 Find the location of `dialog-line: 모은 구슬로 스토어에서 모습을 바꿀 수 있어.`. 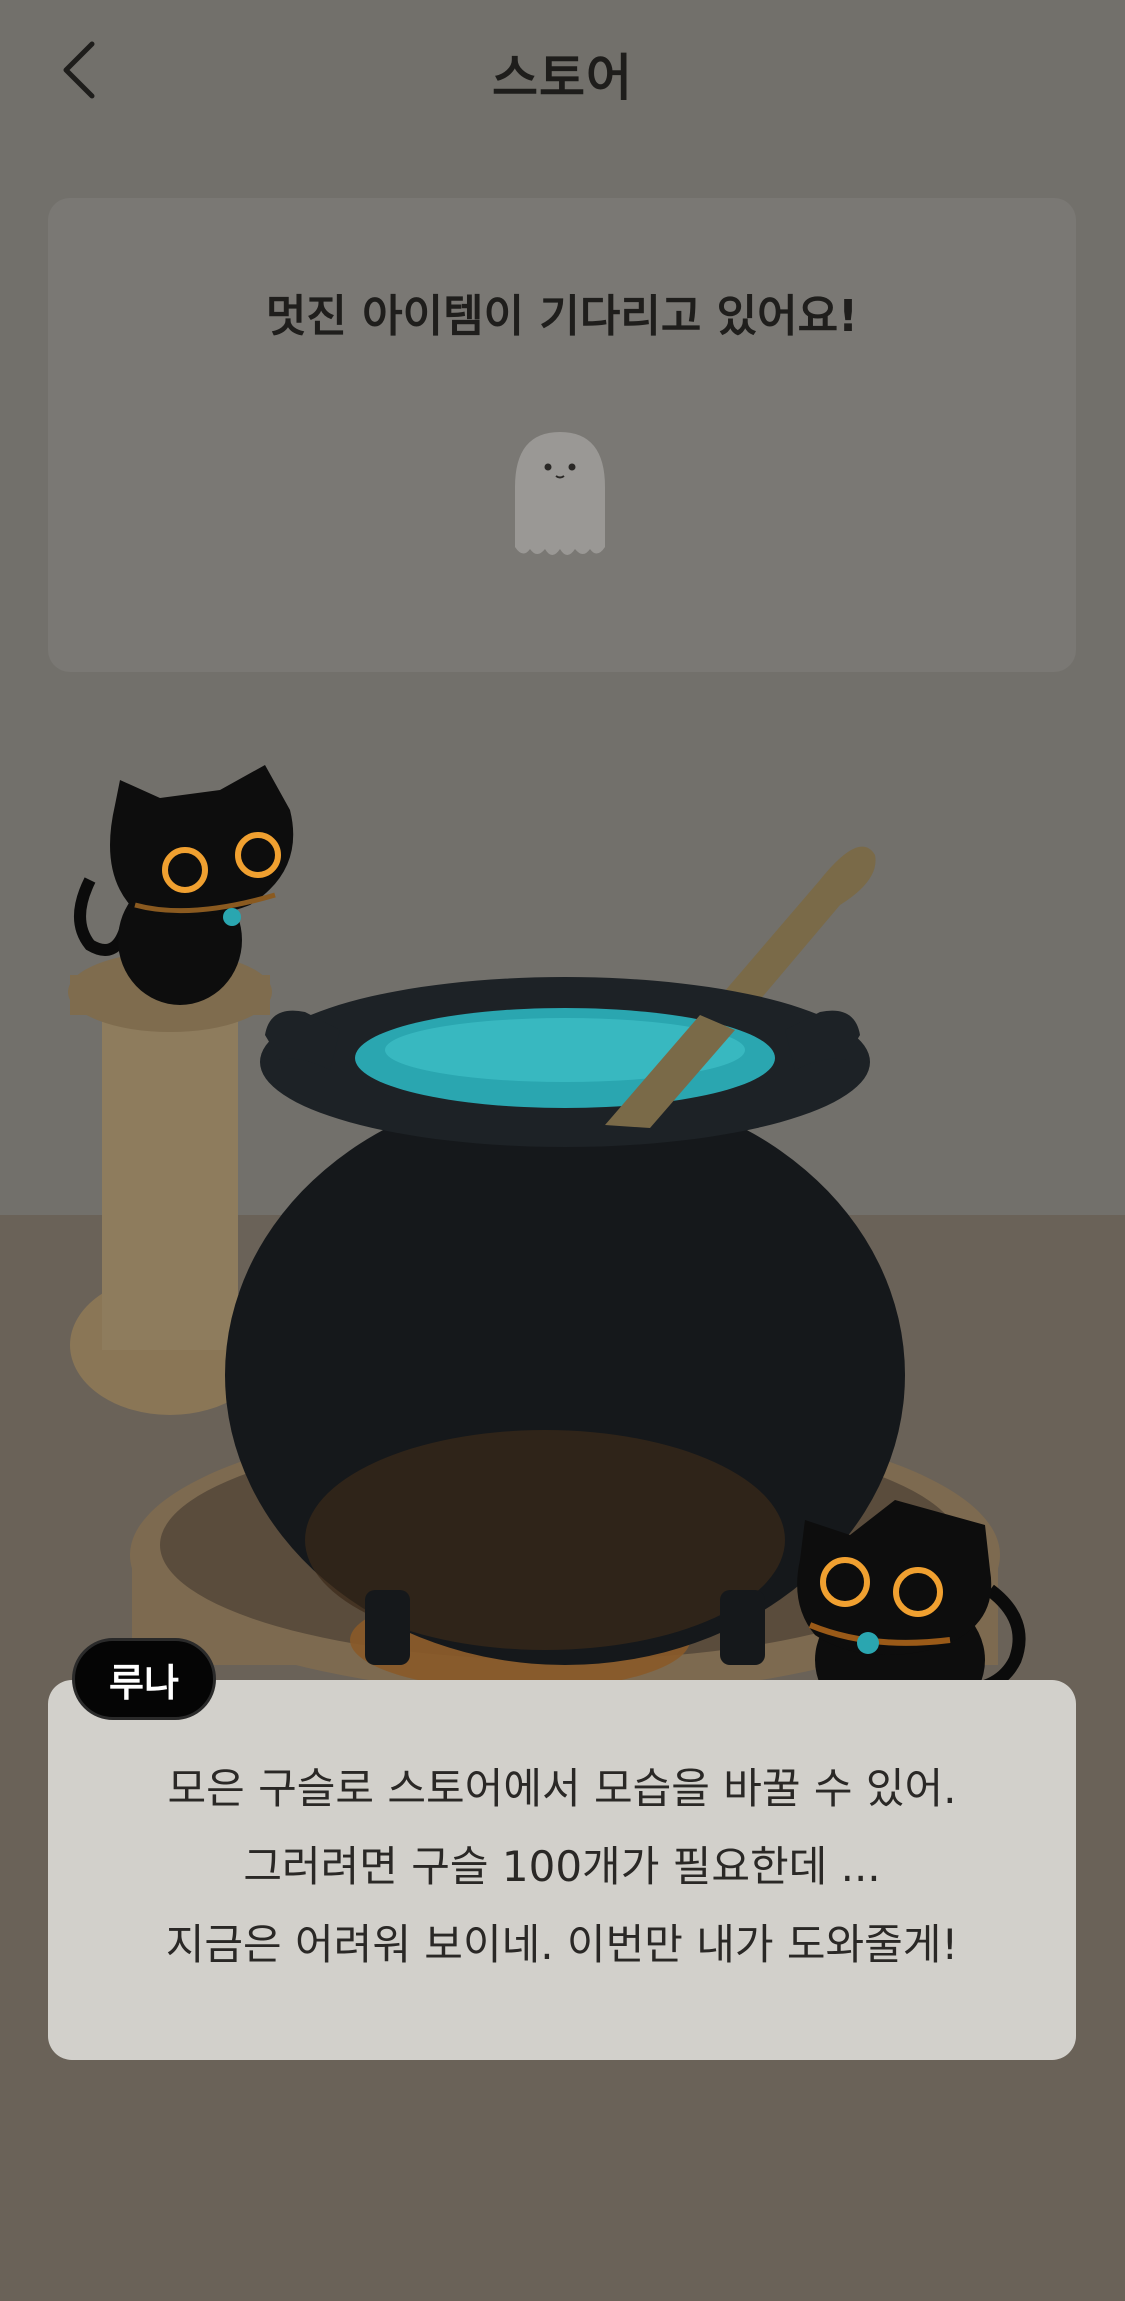

dialog-line: 모은 구슬로 스토어에서 모습을 바꿀 수 있어. is located at coordinates (562, 1788).